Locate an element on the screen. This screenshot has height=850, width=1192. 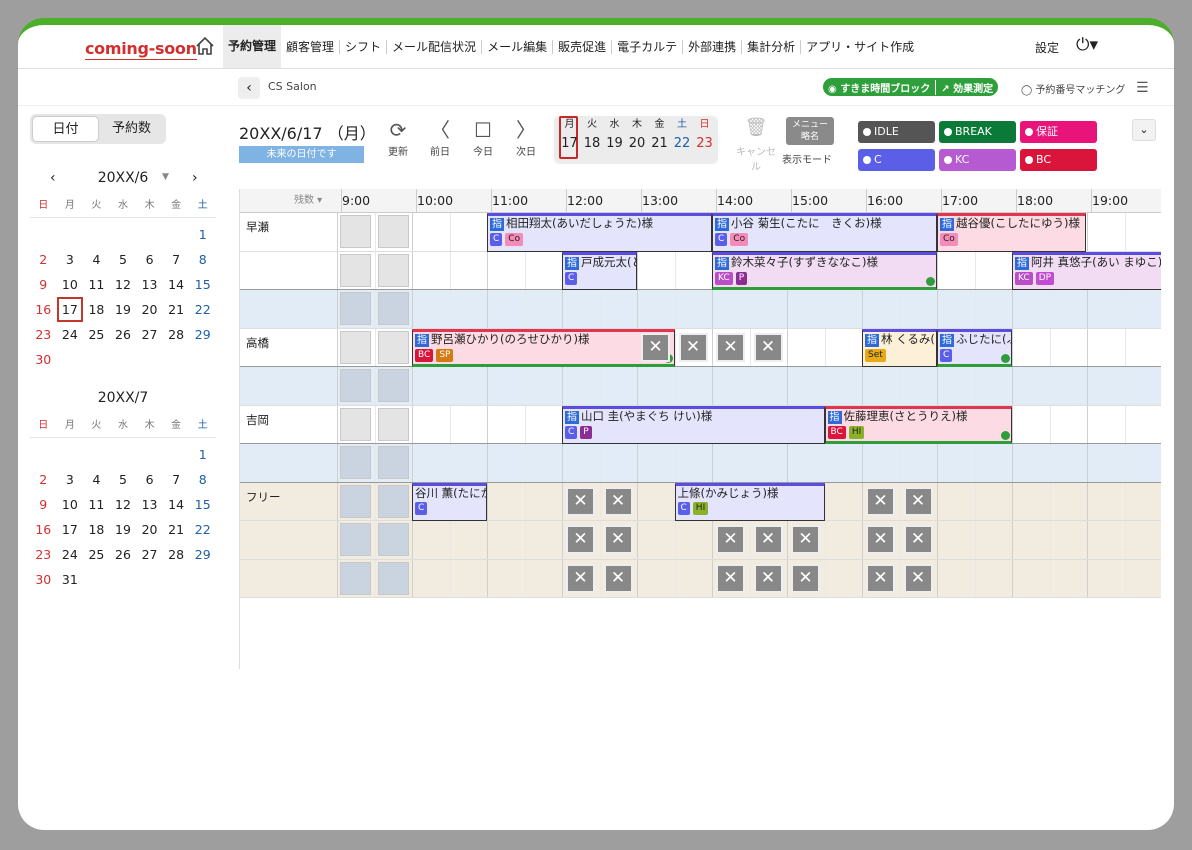
calendar-day: 23 is located at coordinates (43, 334).